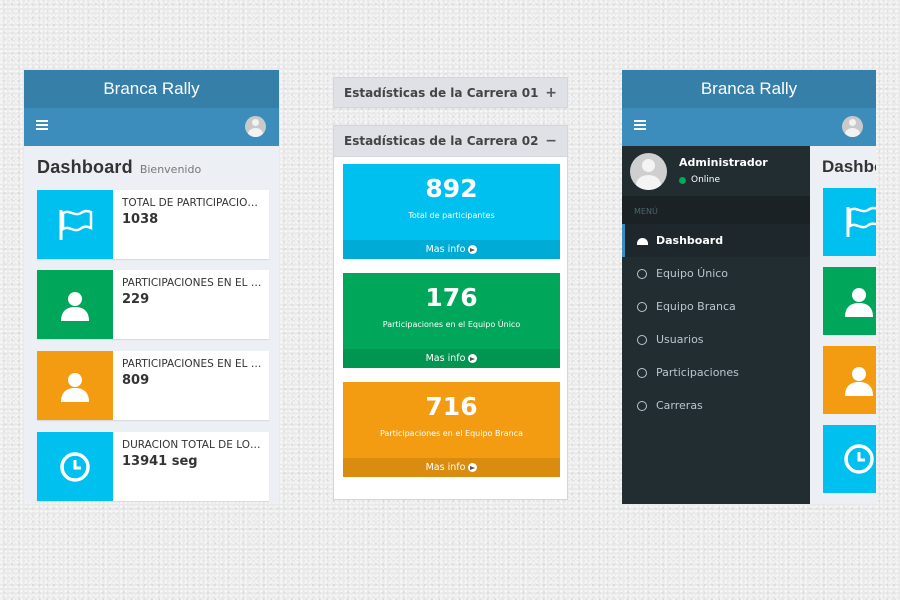 This screenshot has height=600, width=900. I want to click on info-box-total: TOTAL DE PARTICIPACIONES 1038, so click(153, 224).